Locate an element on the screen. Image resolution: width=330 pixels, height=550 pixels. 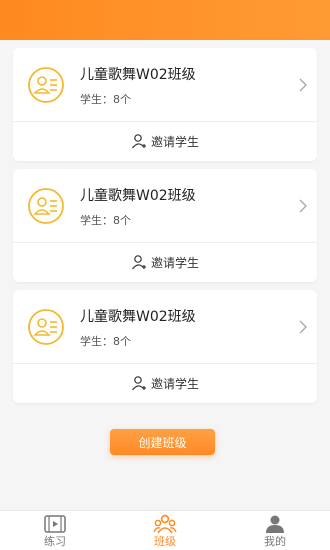
tab-class: 班级 is located at coordinates (165, 530).